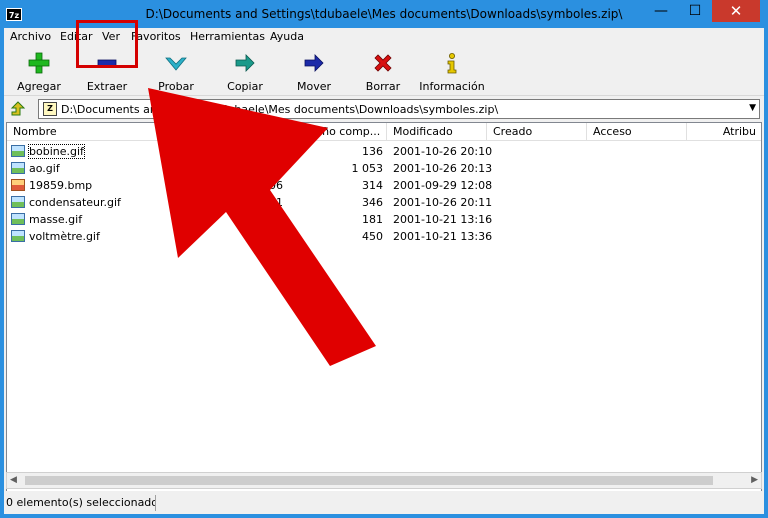 This screenshot has width=768, height=518. I want to click on table-row: bobine.gif 995 136 2001-10-26 20:10, so click(384, 151).